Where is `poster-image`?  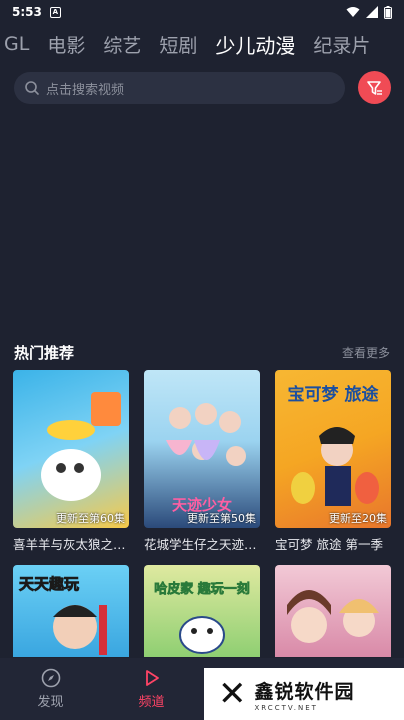
poster-image is located at coordinates (333, 611).